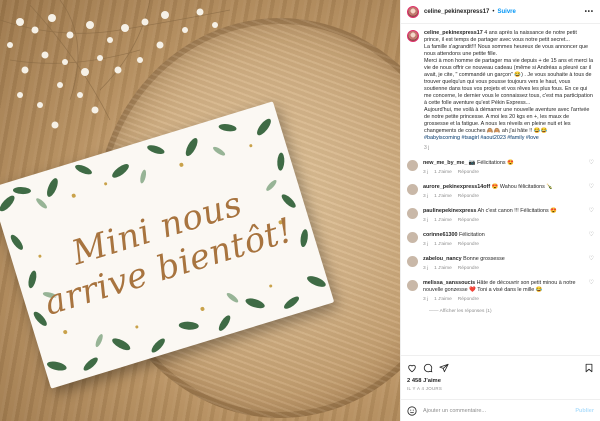 The image size is (600, 421). Describe the element at coordinates (500, 410) in the screenshot. I see `add-comment-bar: Ajouter un commentaire... Publier` at that location.